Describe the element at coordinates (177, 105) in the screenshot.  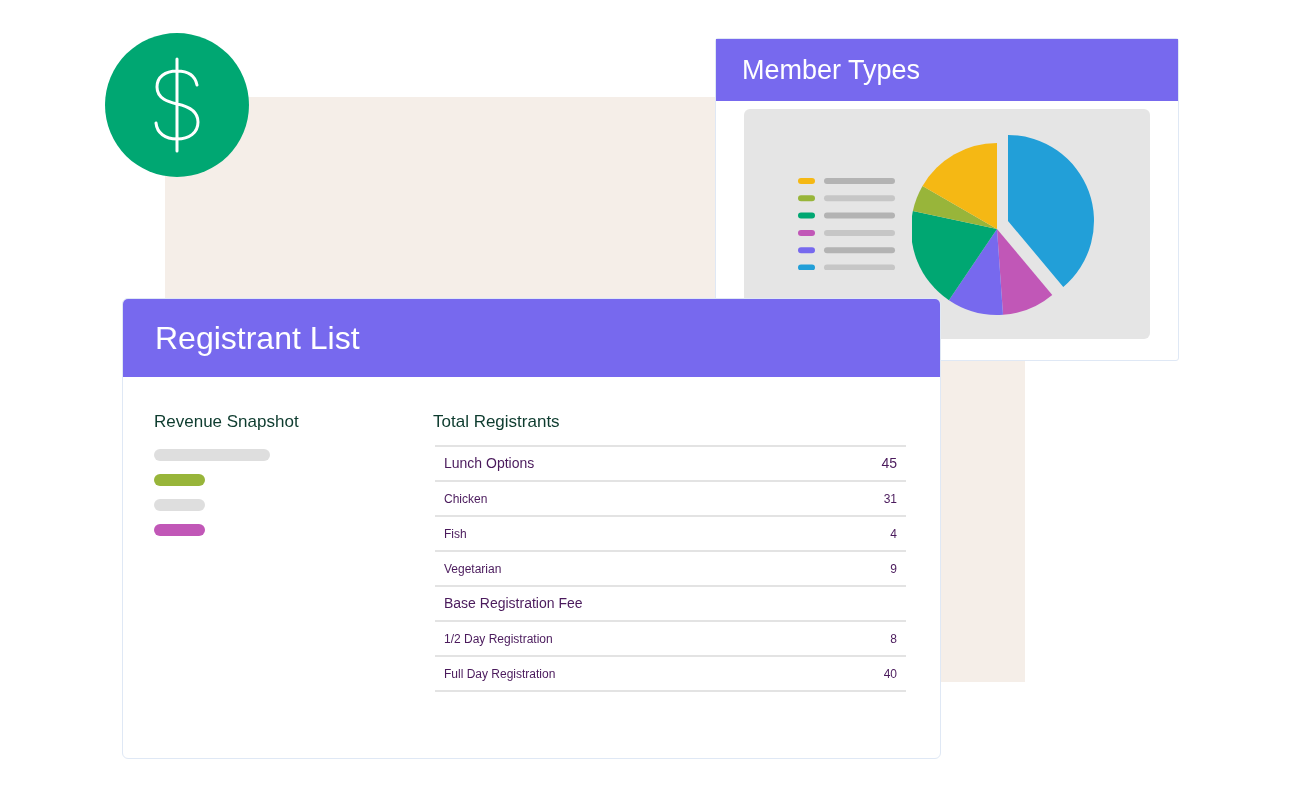
I see `dollar-icon` at that location.